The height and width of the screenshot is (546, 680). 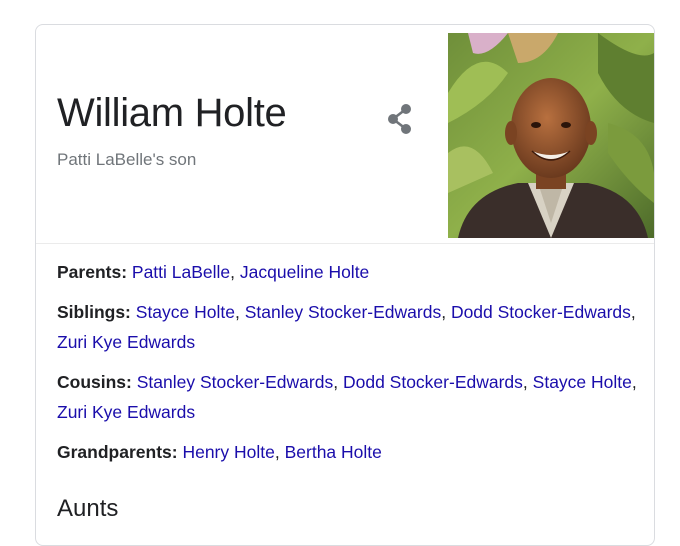 What do you see at coordinates (172, 113) in the screenshot?
I see `page-title: William Holte` at bounding box center [172, 113].